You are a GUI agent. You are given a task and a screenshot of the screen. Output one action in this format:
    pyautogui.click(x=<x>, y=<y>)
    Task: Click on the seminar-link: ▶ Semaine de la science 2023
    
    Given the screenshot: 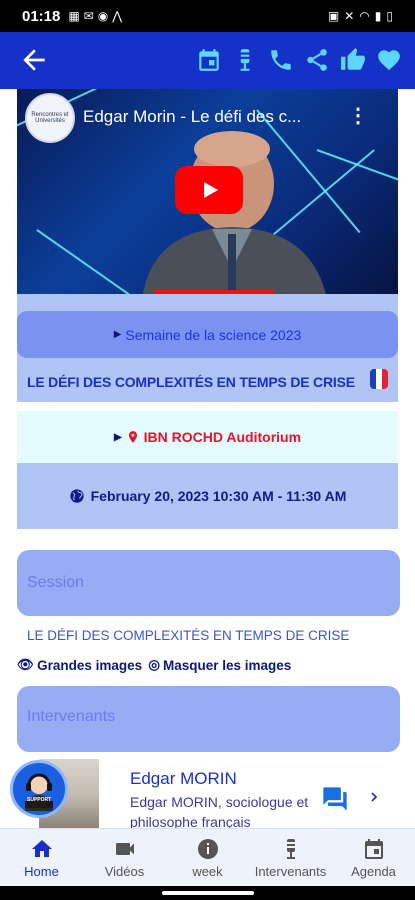 What is the action you would take?
    pyautogui.click(x=207, y=334)
    